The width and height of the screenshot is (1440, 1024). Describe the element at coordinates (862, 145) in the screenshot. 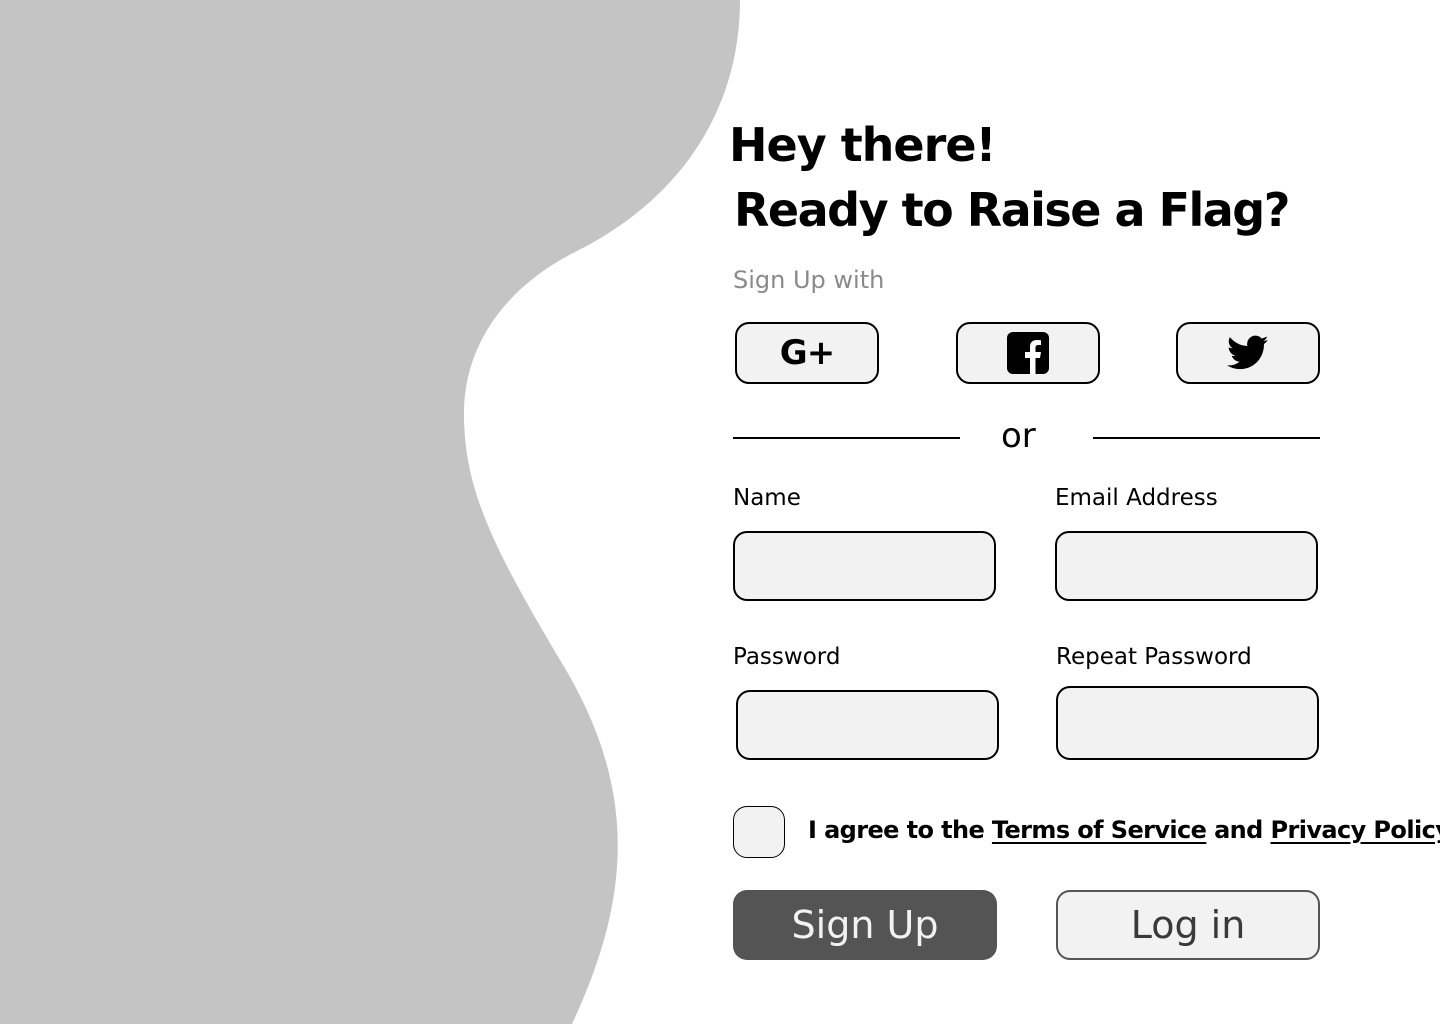

I see `greeting-heading: Hey there!` at that location.